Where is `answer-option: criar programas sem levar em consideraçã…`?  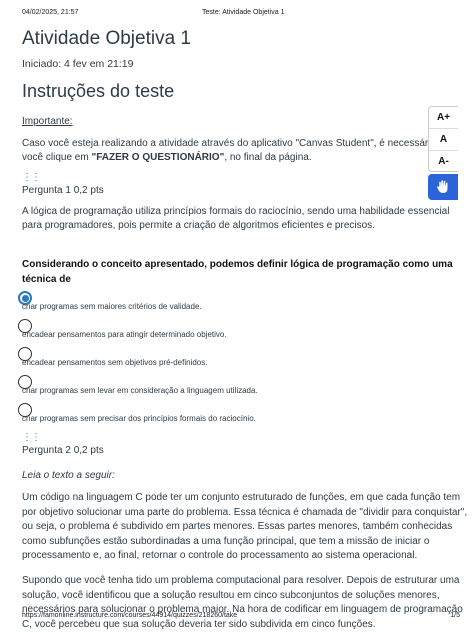 answer-option: criar programas sem levar em consideraçã… is located at coordinates (227, 387).